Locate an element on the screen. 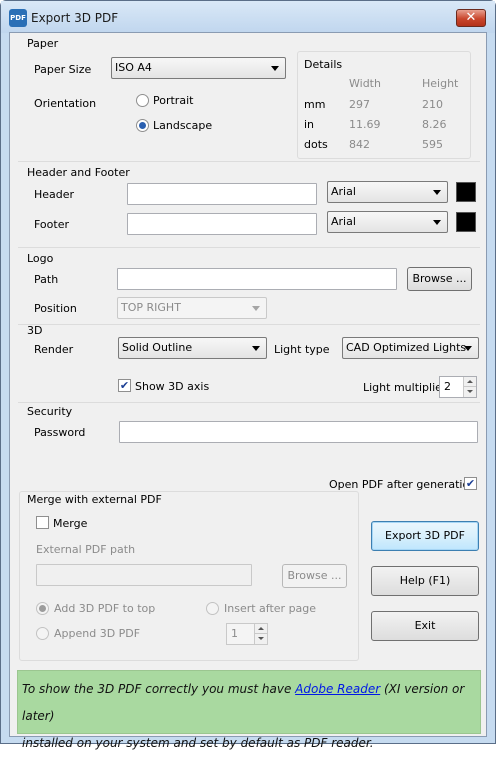 This screenshot has width=496, height=757. in-height-value: 8.26 is located at coordinates (434, 124).